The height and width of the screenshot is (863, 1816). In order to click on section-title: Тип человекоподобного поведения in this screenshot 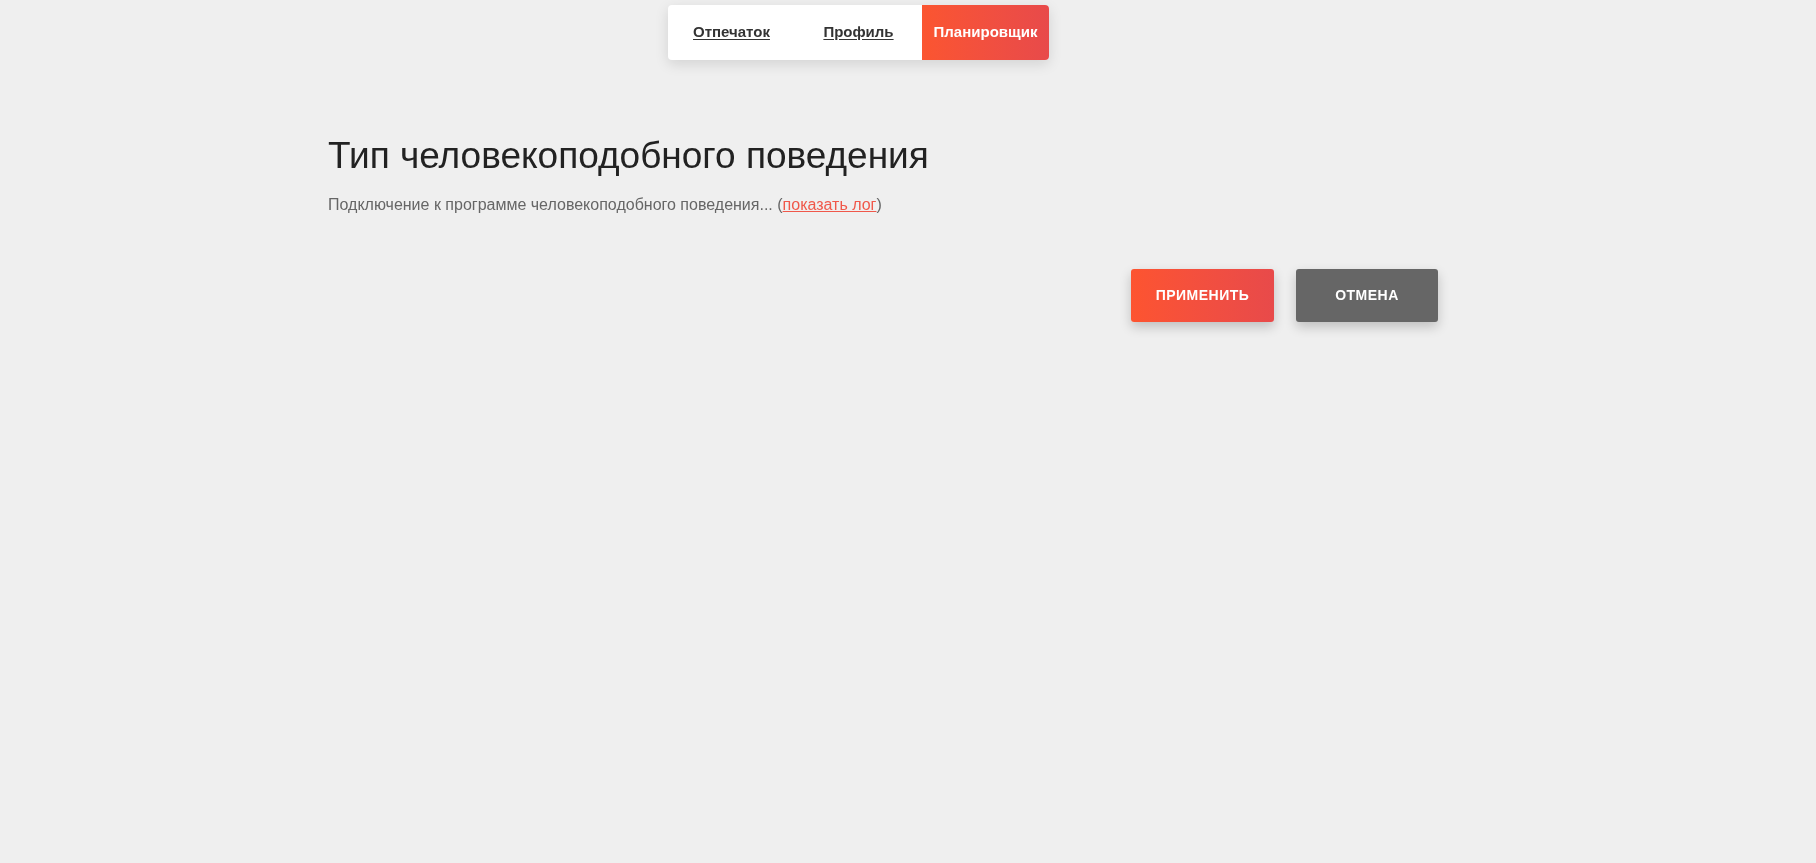, I will do `click(629, 156)`.